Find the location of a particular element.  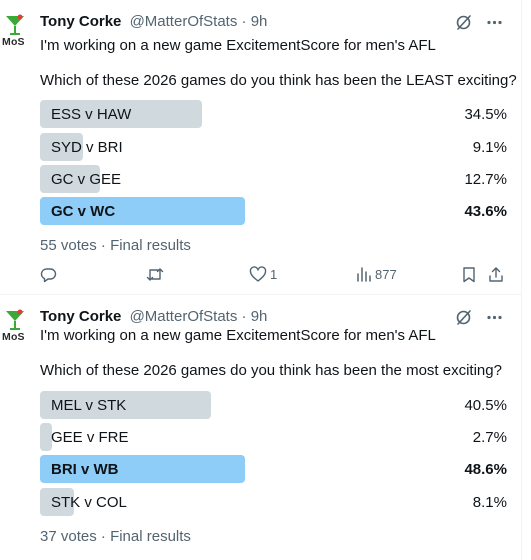

poll-option-label: GC v WC is located at coordinates (83, 211).